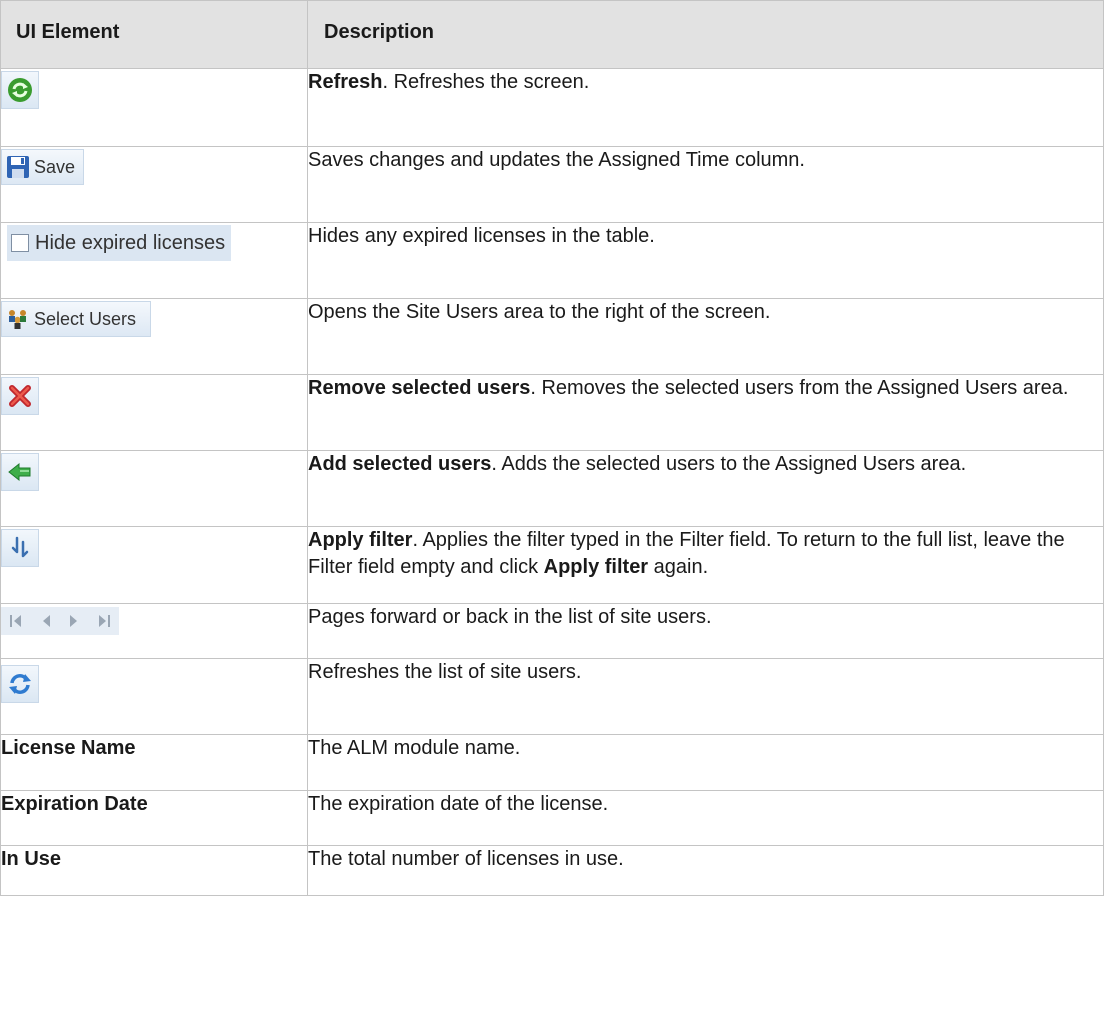  I want to click on description-text-end: again., so click(678, 567).